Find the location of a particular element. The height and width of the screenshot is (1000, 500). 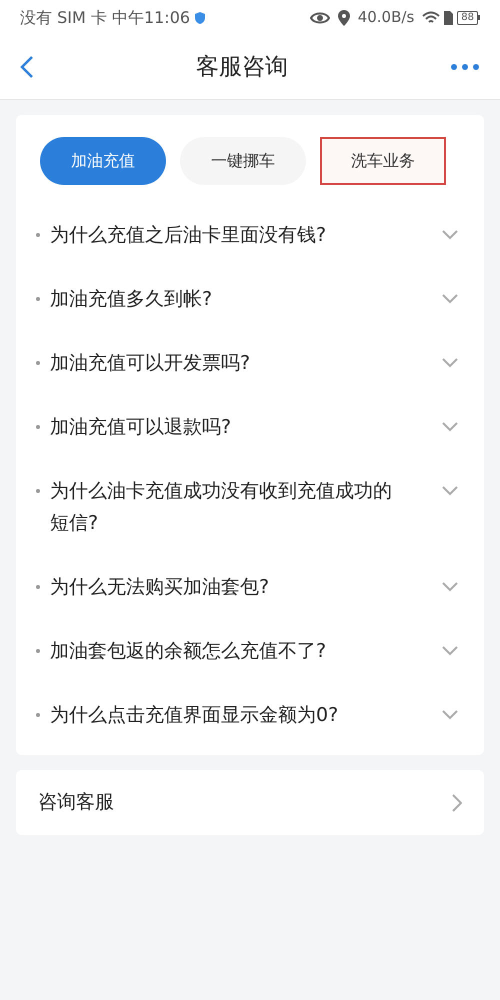

page-title: 客服咨询 is located at coordinates (242, 67).